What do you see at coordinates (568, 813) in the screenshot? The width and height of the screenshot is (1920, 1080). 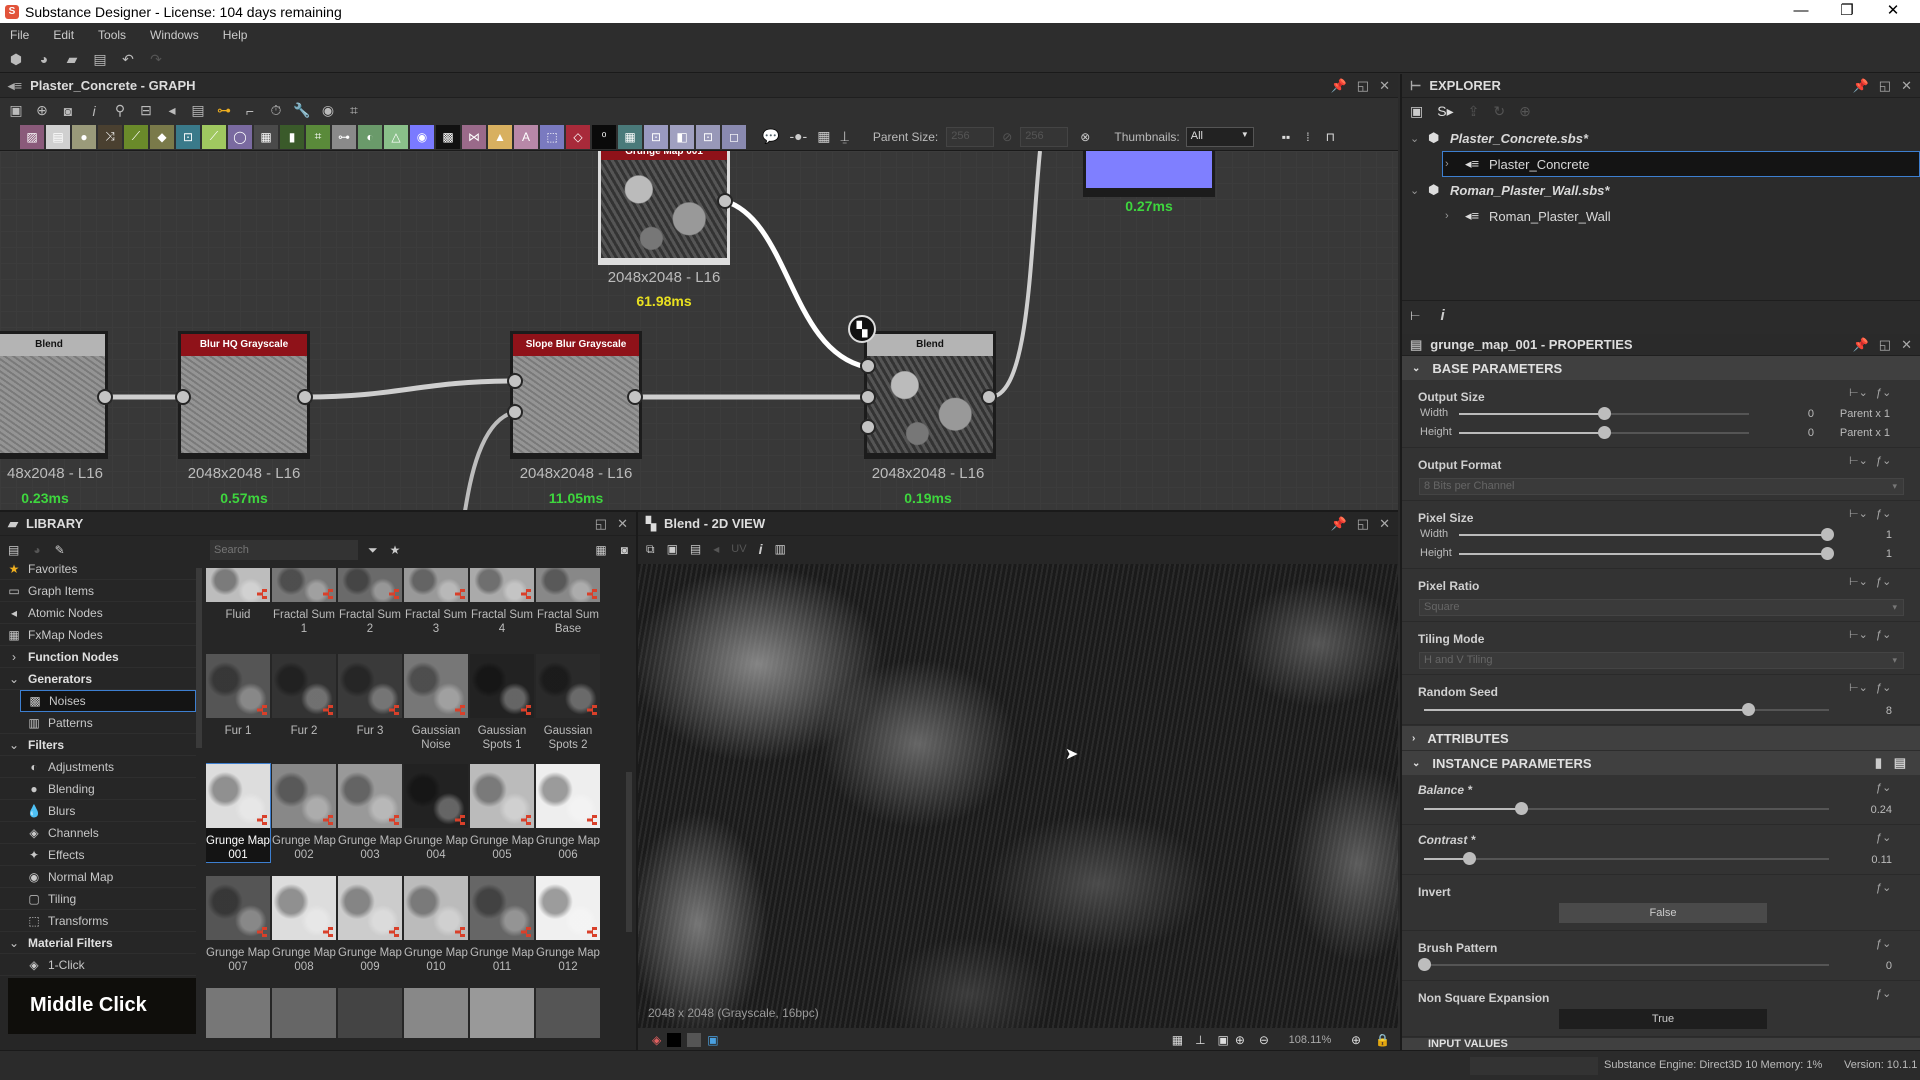 I see `library-tile: Grunge Map 006` at bounding box center [568, 813].